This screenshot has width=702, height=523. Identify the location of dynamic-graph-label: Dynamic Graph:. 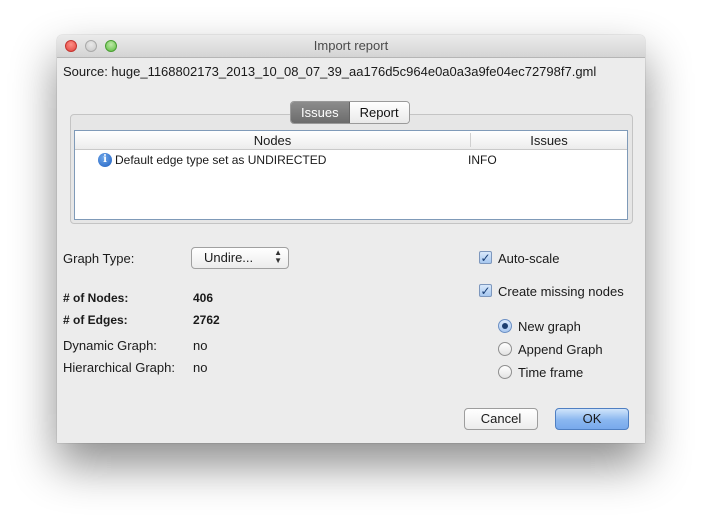
(110, 345).